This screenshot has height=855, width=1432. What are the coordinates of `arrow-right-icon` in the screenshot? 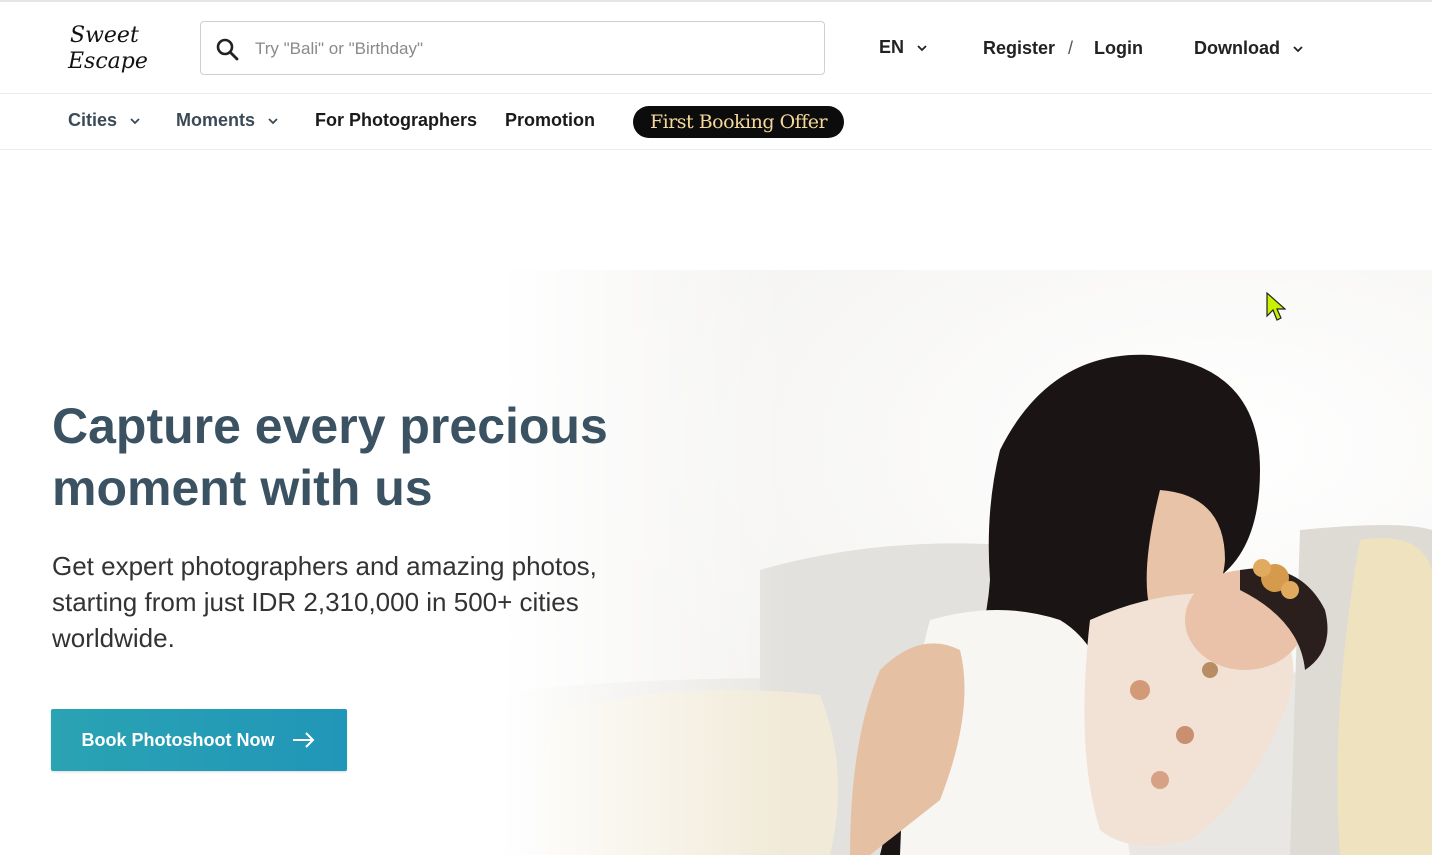 It's located at (304, 740).